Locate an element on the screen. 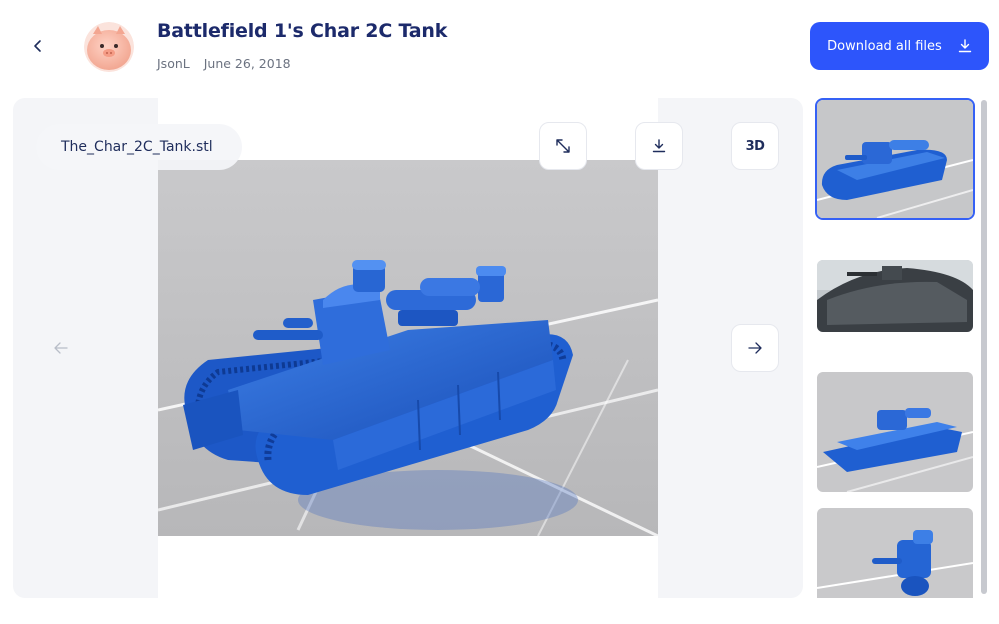  arrow-right-icon is located at coordinates (755, 348).